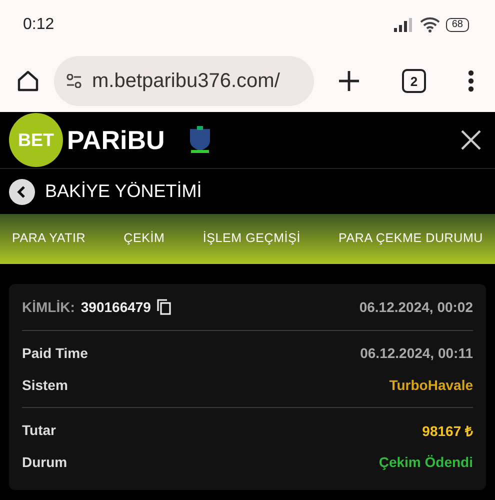 Image resolution: width=495 pixels, height=500 pixels. I want to click on back-button, so click(22, 191).